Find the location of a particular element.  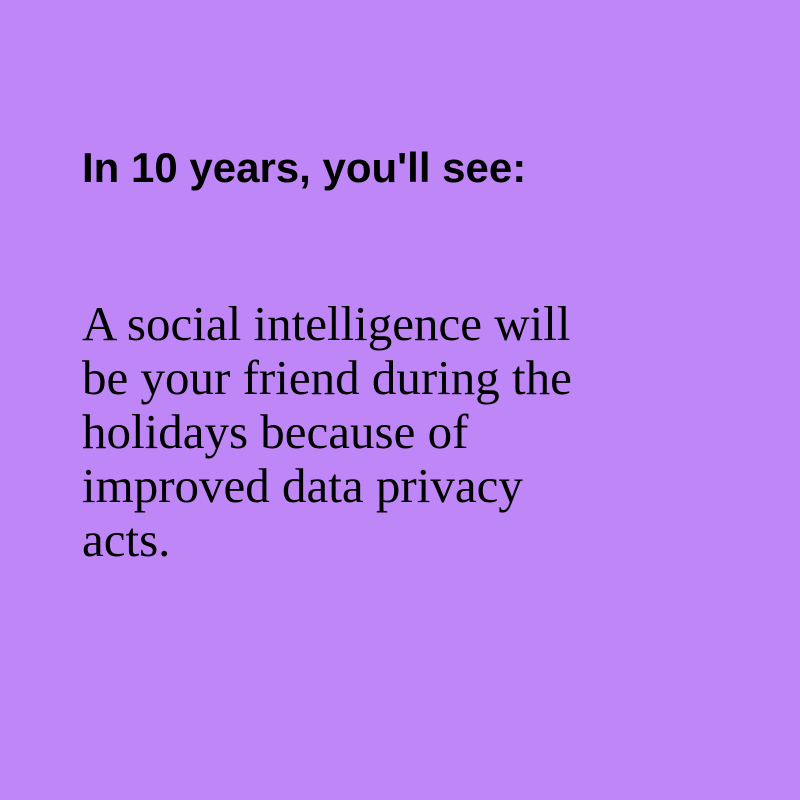

prediction-line: improved data privacy is located at coordinates (302, 485).